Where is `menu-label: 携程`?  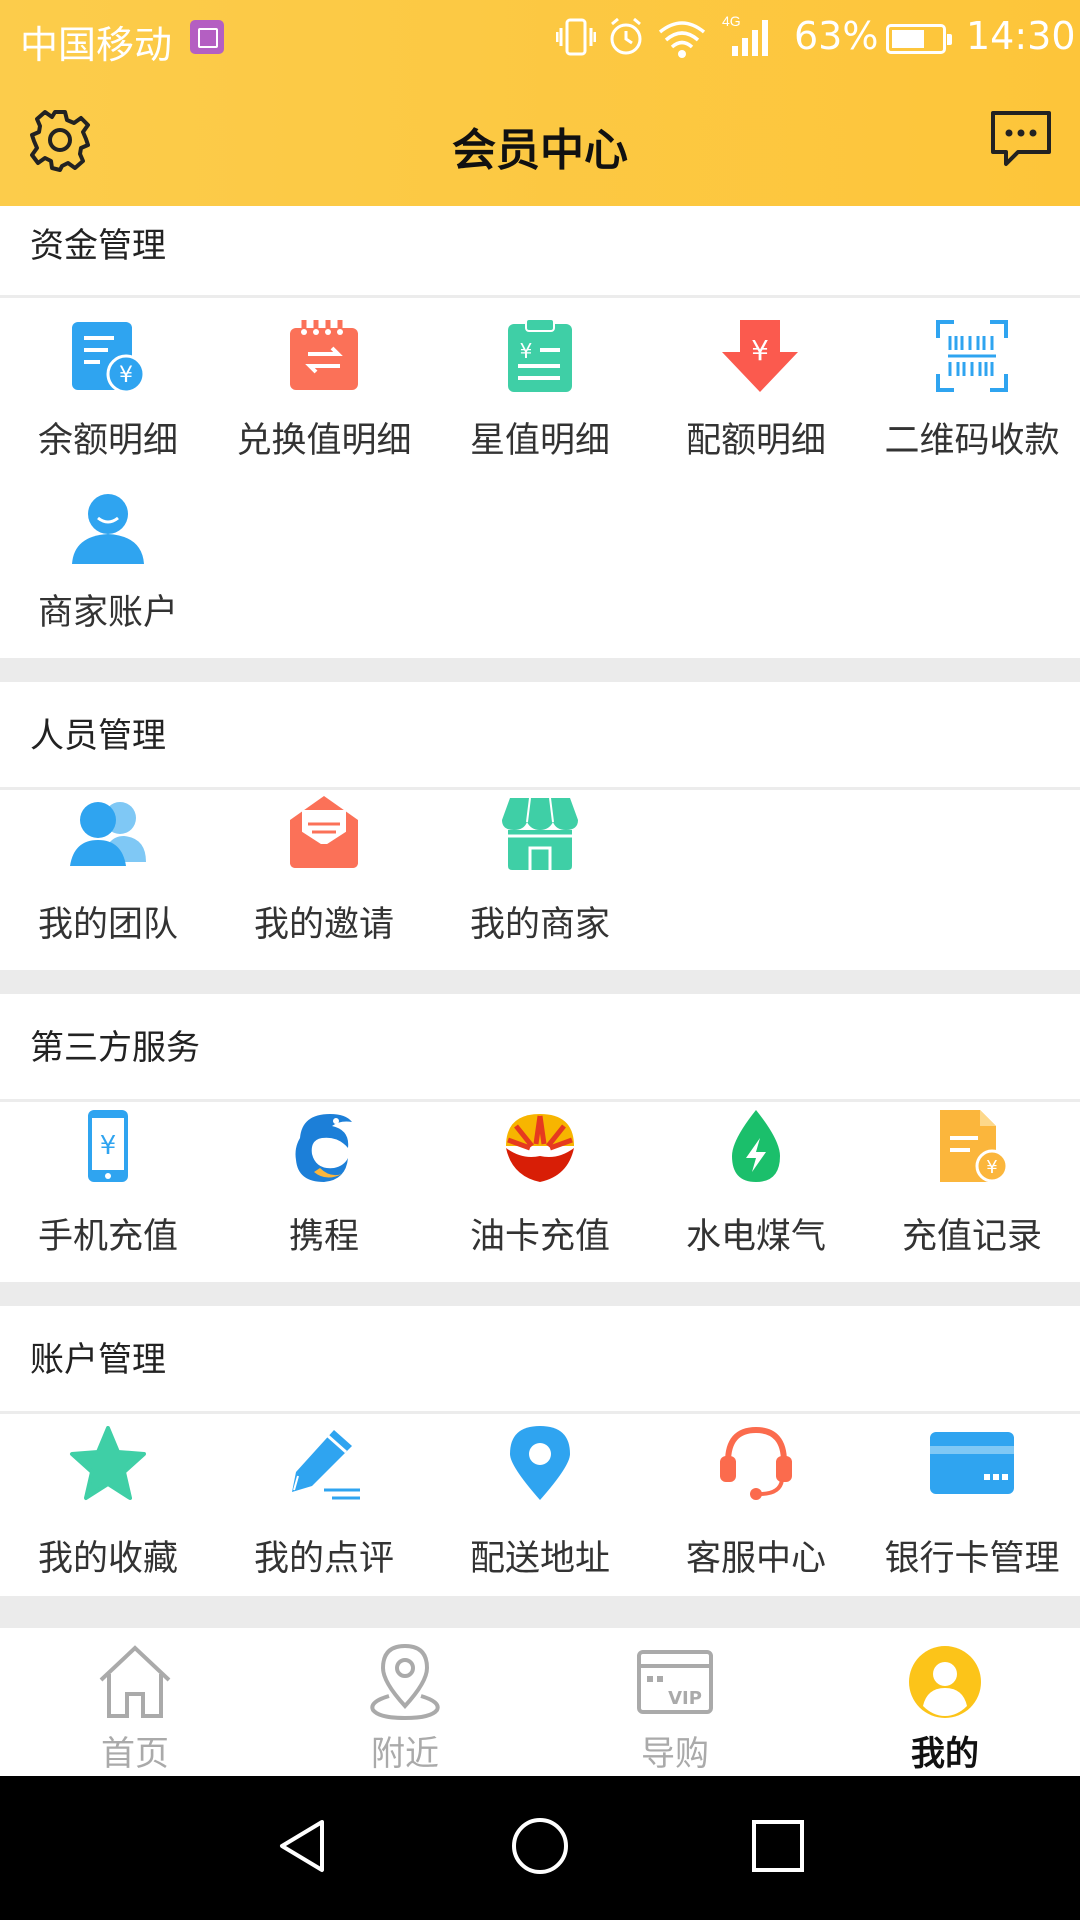 menu-label: 携程 is located at coordinates (323, 1237).